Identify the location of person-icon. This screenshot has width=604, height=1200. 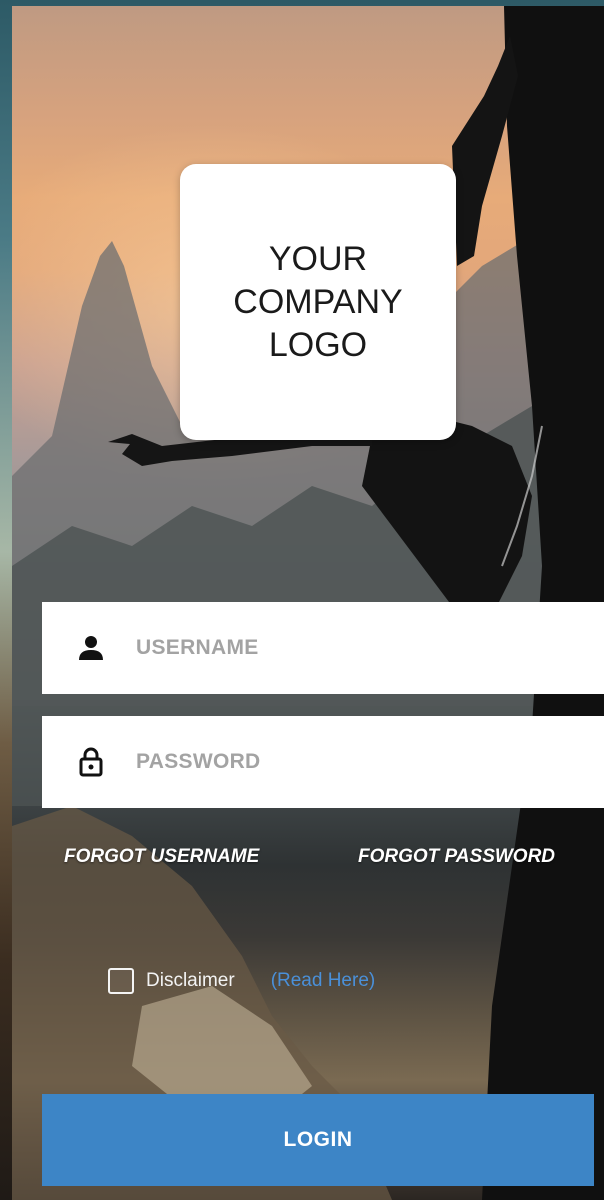
(91, 648).